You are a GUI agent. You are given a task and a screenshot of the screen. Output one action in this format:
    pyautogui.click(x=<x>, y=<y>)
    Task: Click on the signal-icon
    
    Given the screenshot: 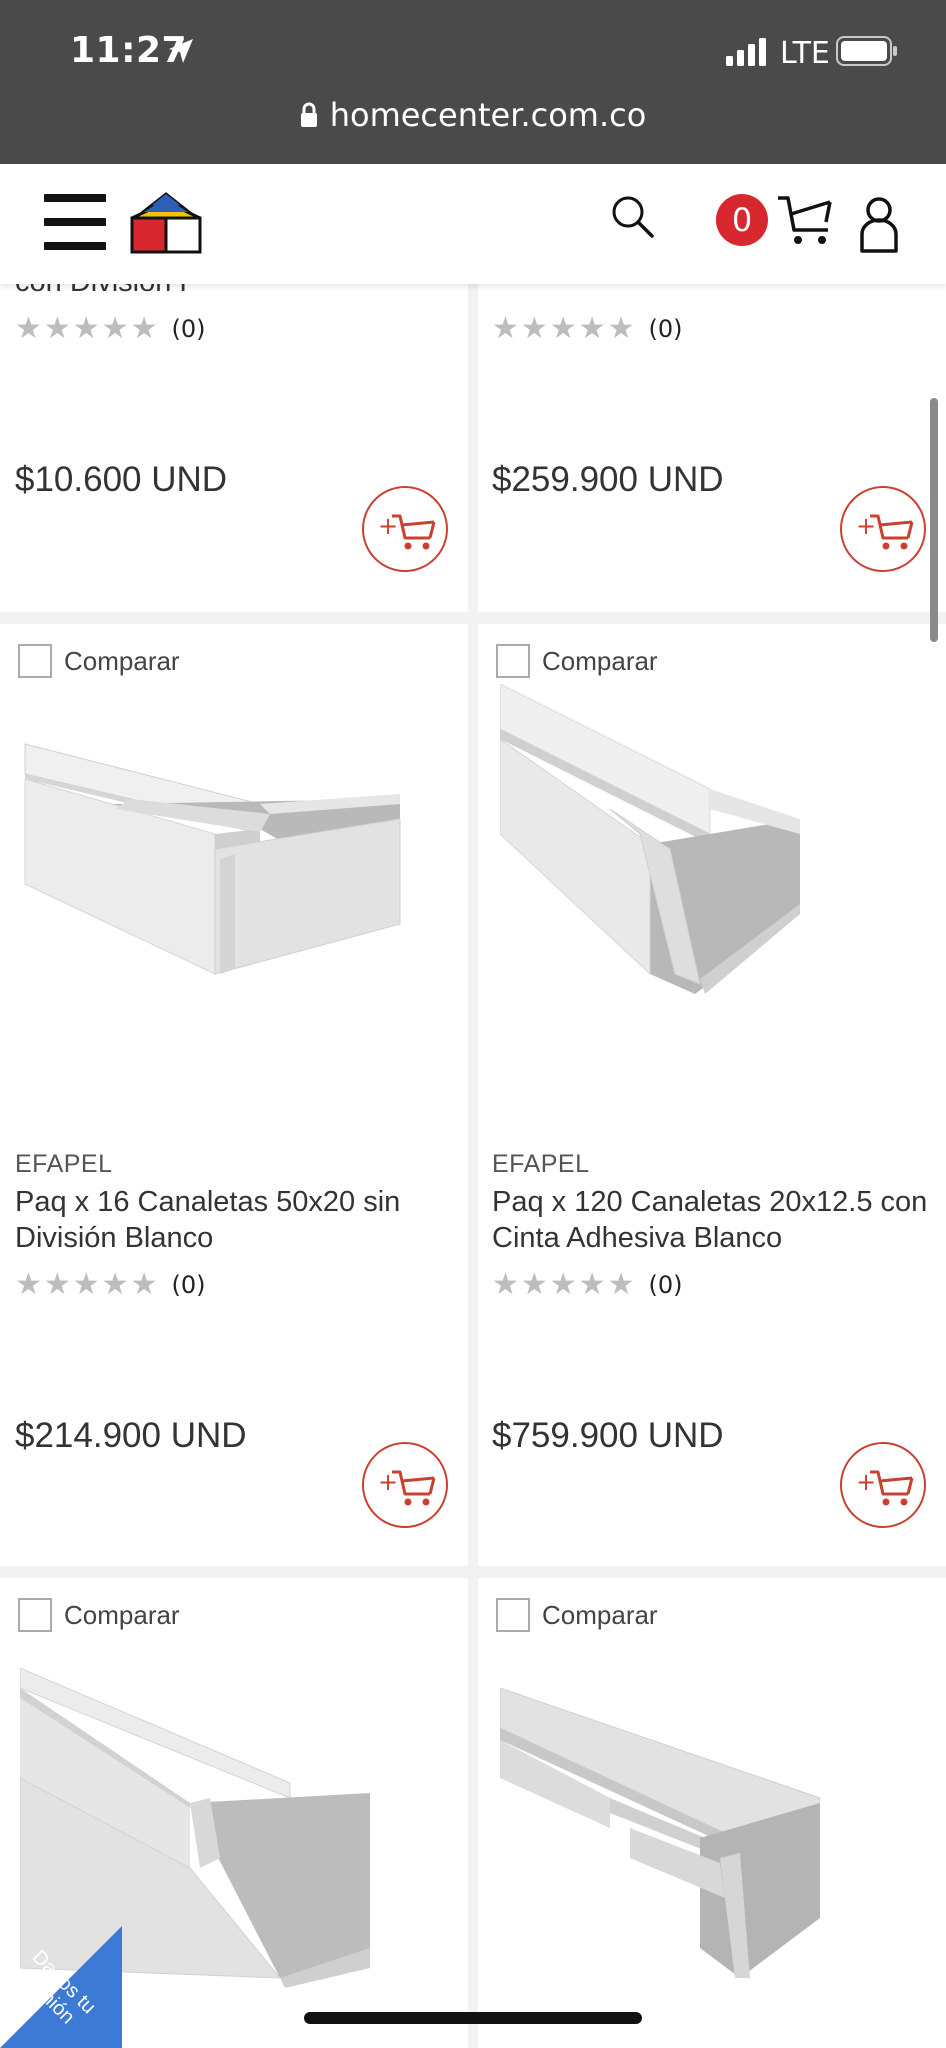 What is the action you would take?
    pyautogui.click(x=746, y=52)
    